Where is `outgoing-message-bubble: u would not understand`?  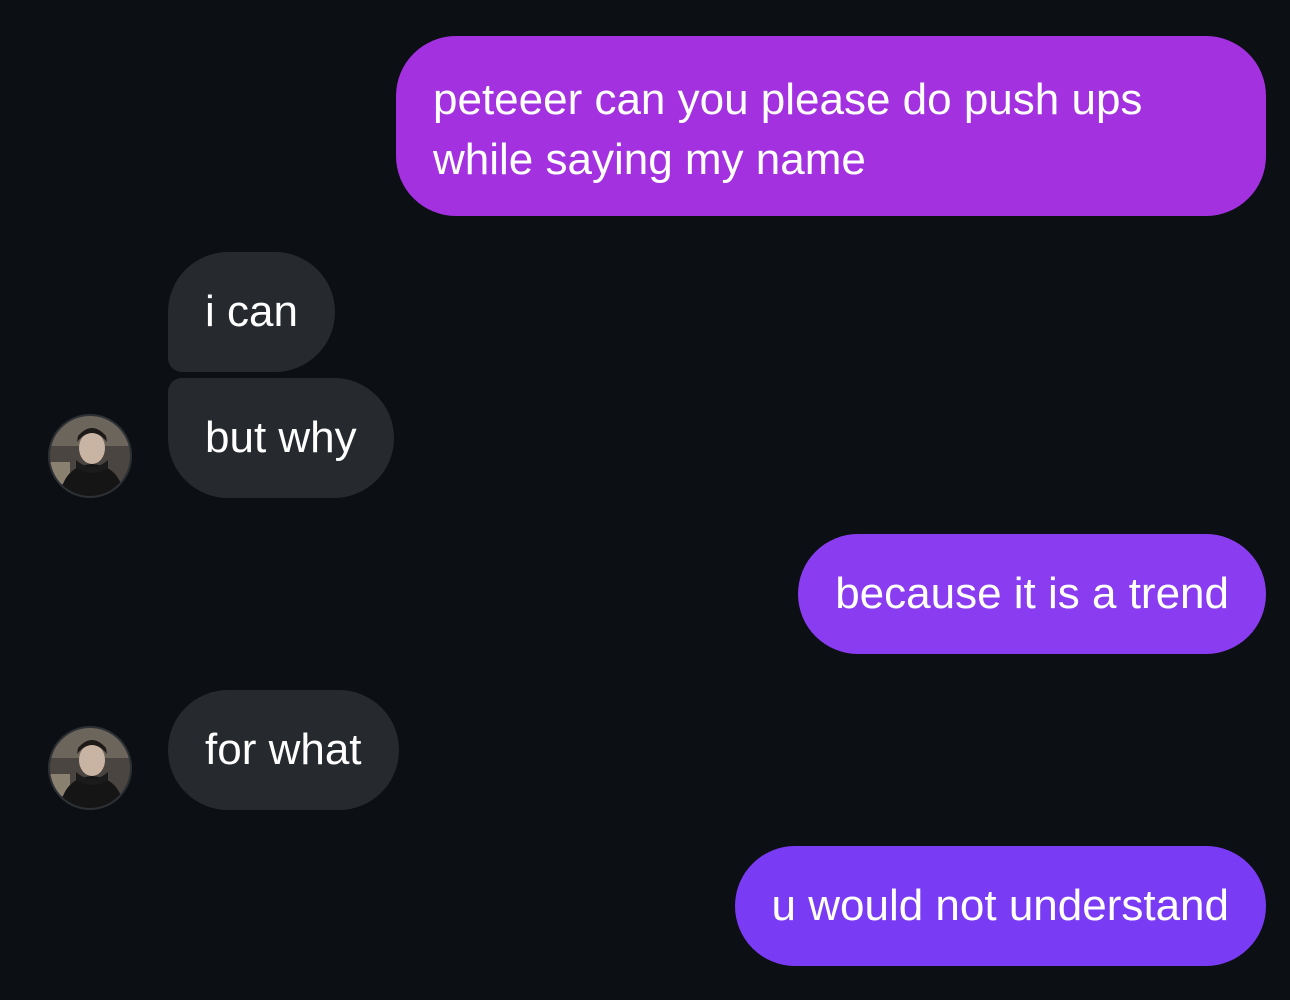 outgoing-message-bubble: u would not understand is located at coordinates (1000, 906).